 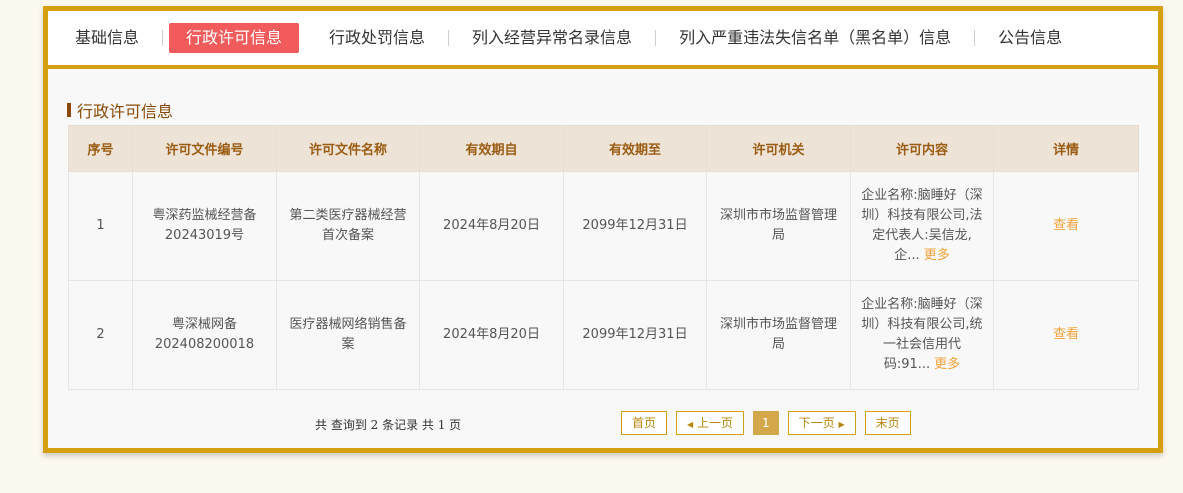 What do you see at coordinates (100, 226) in the screenshot?
I see `row-index: 1` at bounding box center [100, 226].